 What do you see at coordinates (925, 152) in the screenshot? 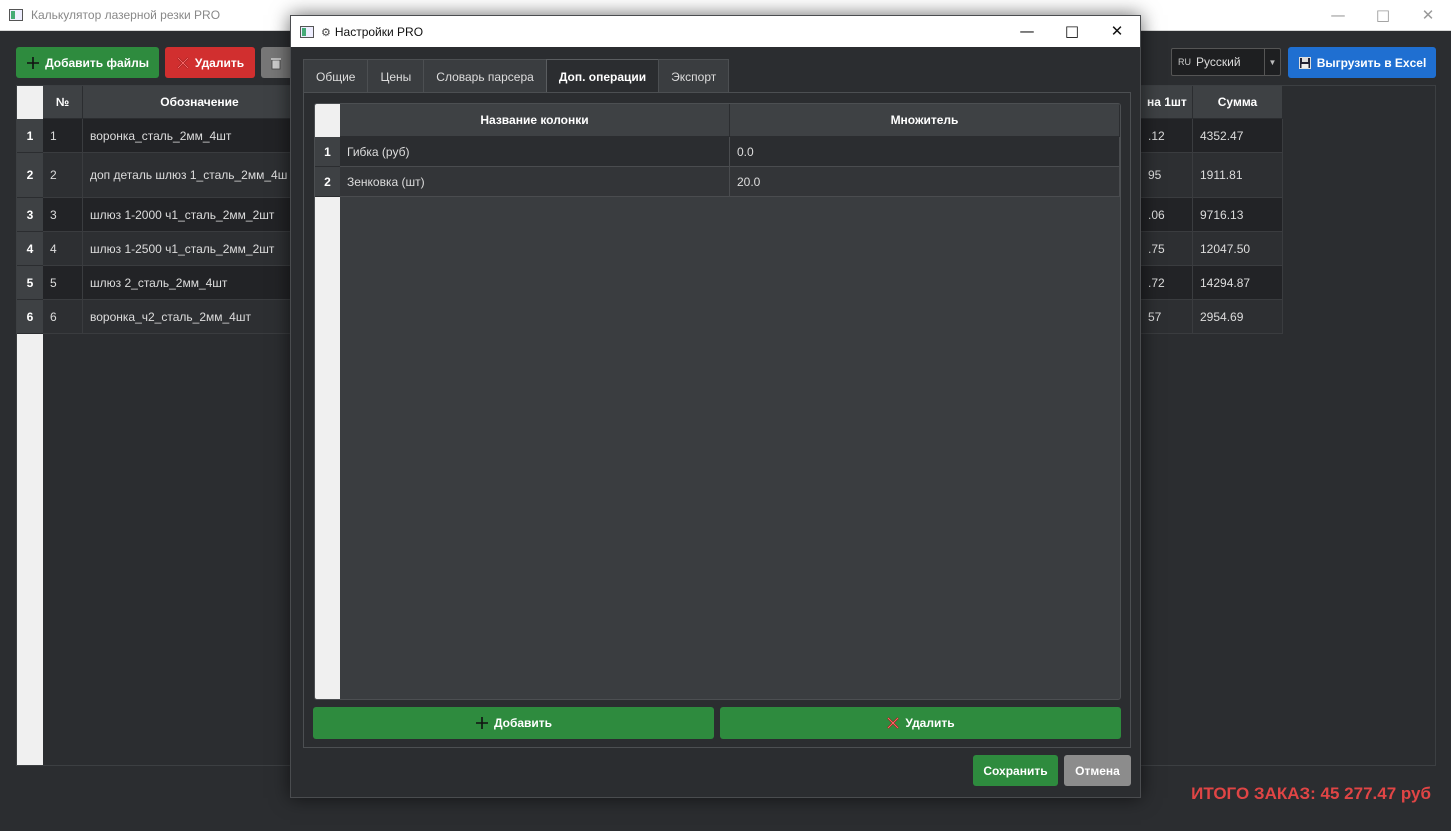
I see `cell-multiplier: 0.0` at bounding box center [925, 152].